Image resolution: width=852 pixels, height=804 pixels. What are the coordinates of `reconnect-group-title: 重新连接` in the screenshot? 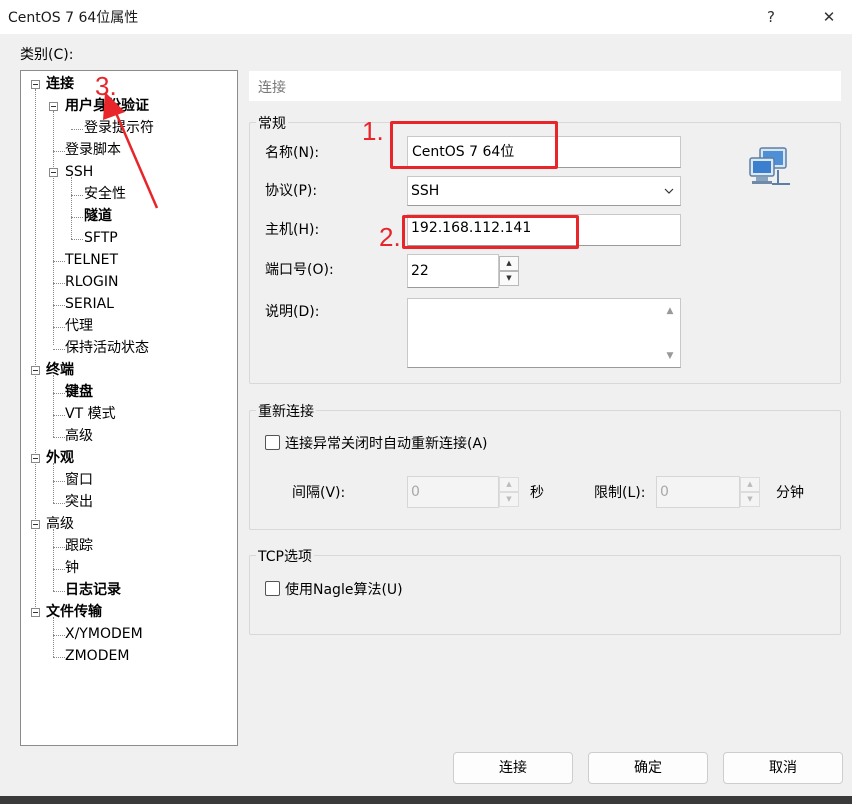 It's located at (286, 411).